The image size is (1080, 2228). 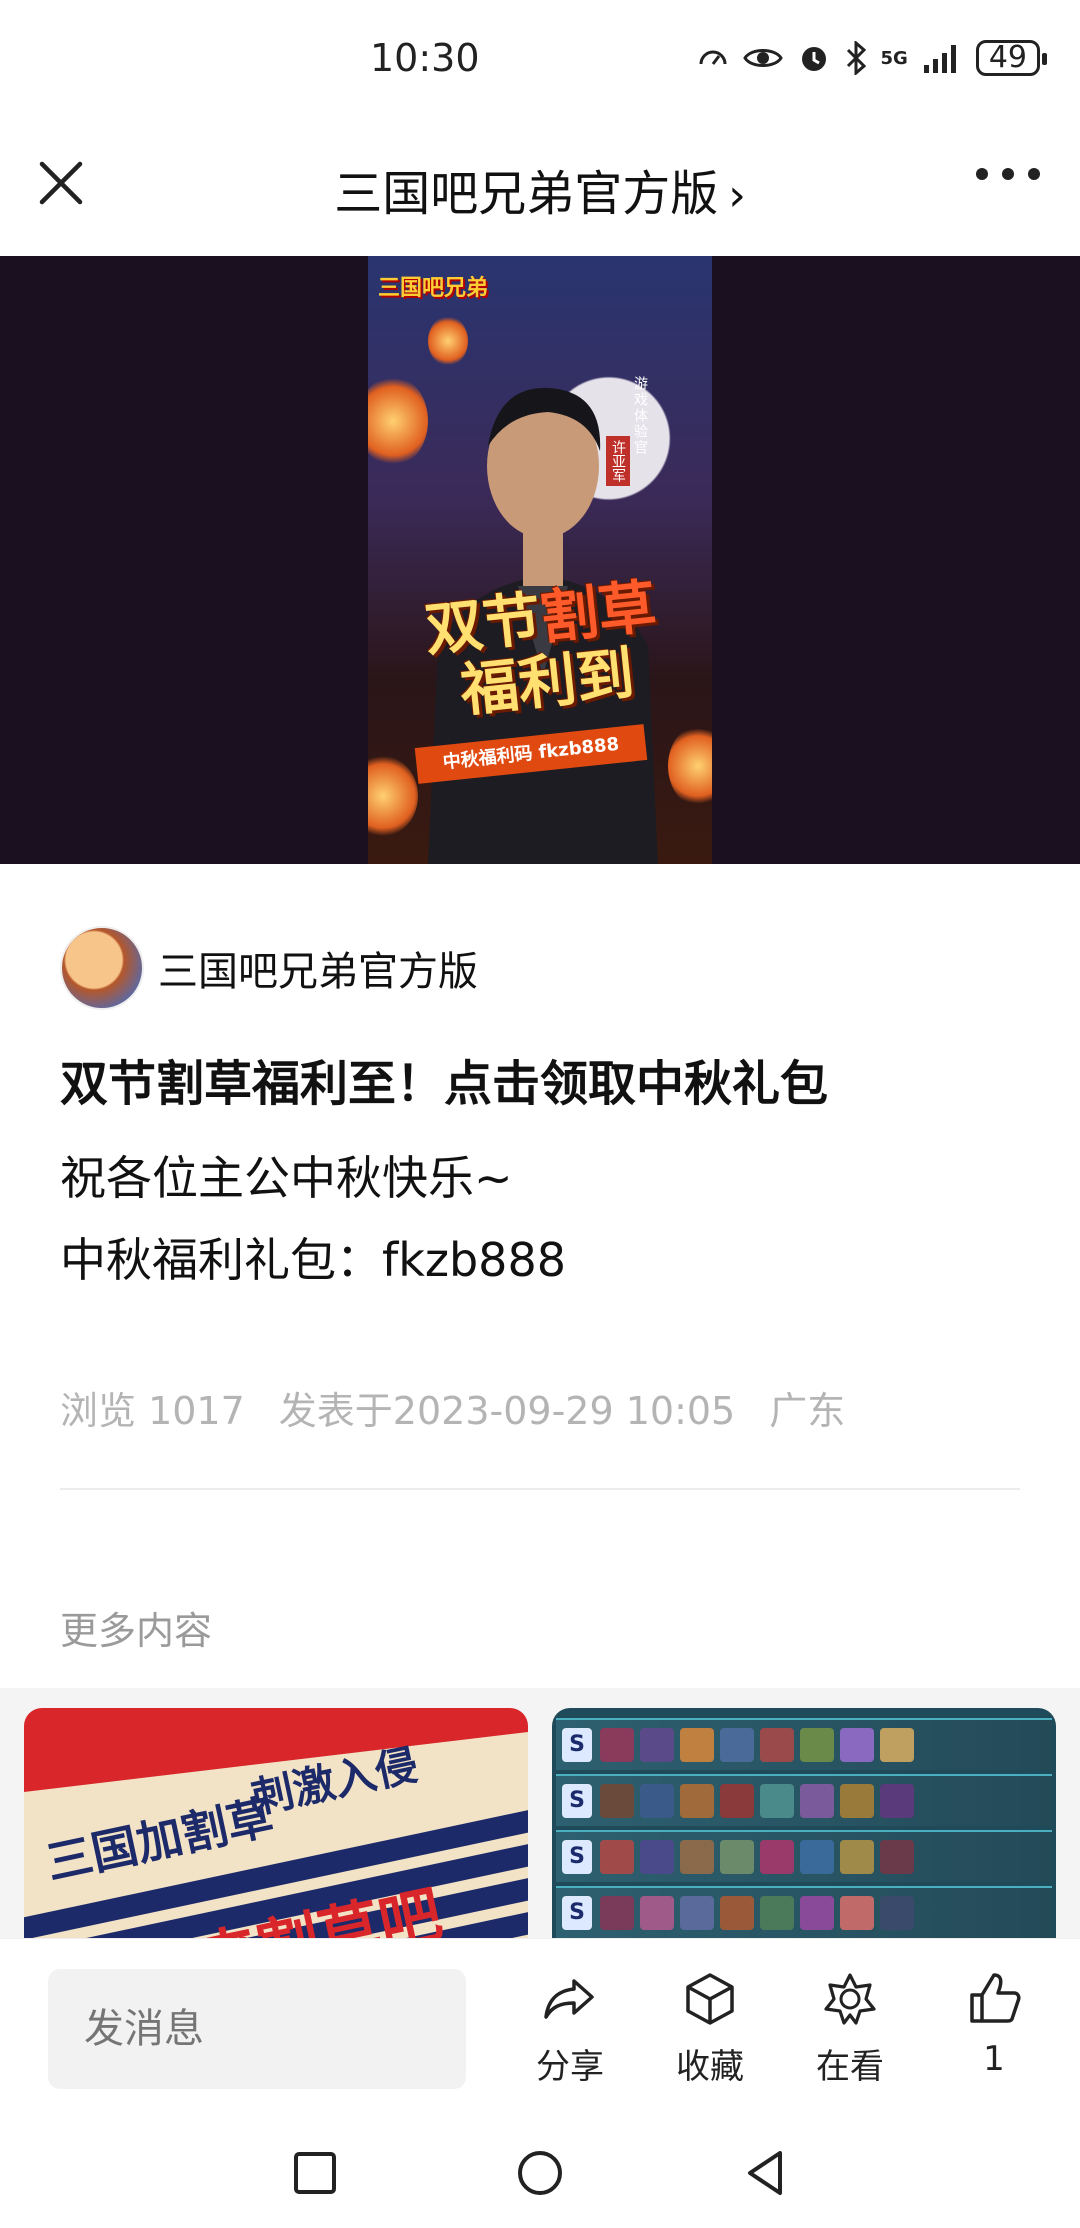 I want to click on like-button: 1, so click(x=994, y=2024).